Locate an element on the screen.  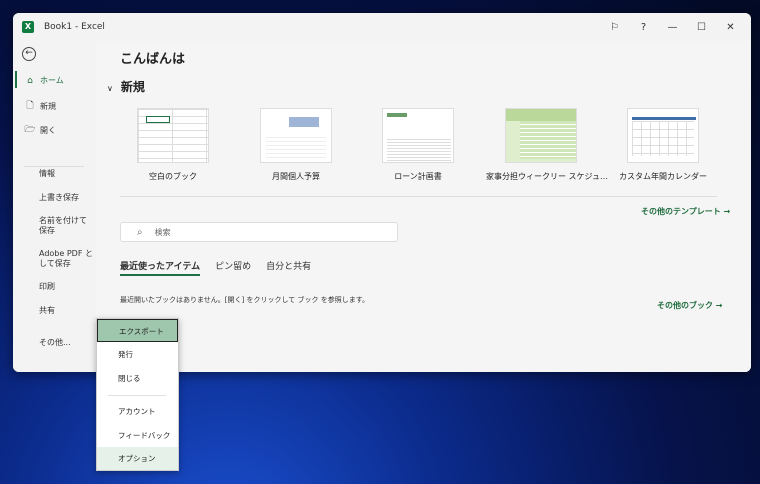
home-icon: ⌂ is located at coordinates (30, 80).